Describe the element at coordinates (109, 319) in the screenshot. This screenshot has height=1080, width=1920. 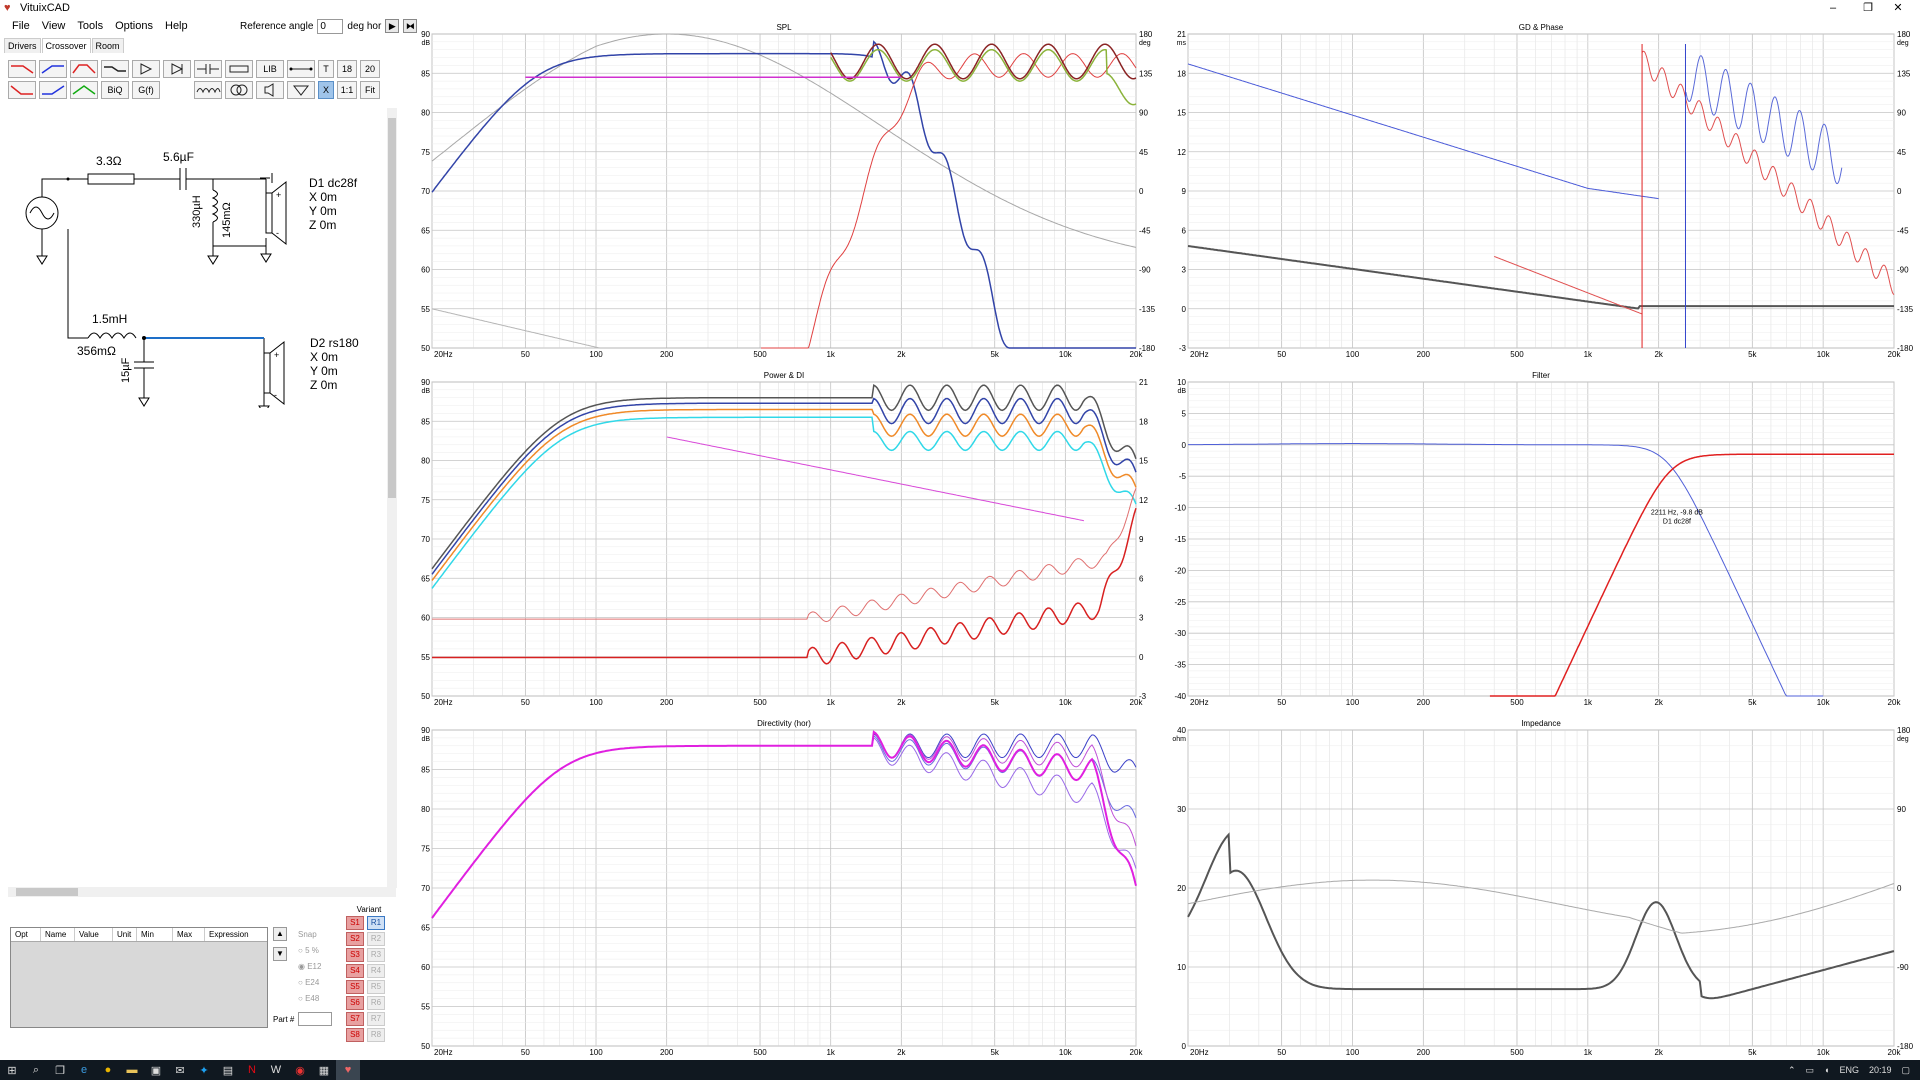
I see `inductor2-value-label: 1.5mH` at that location.